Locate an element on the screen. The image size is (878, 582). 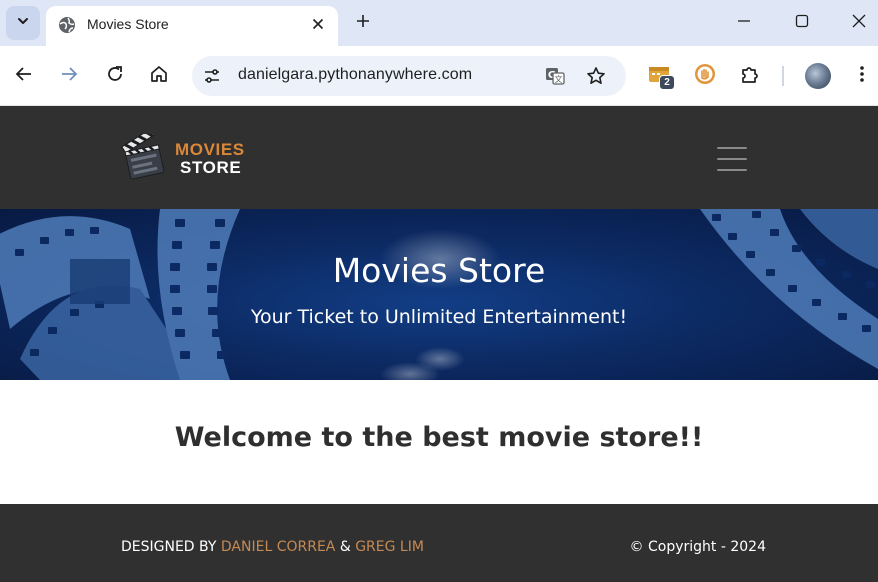
browser-toolbar: danielgara.pythonanywhere.com G文 2 is located at coordinates (439, 76).